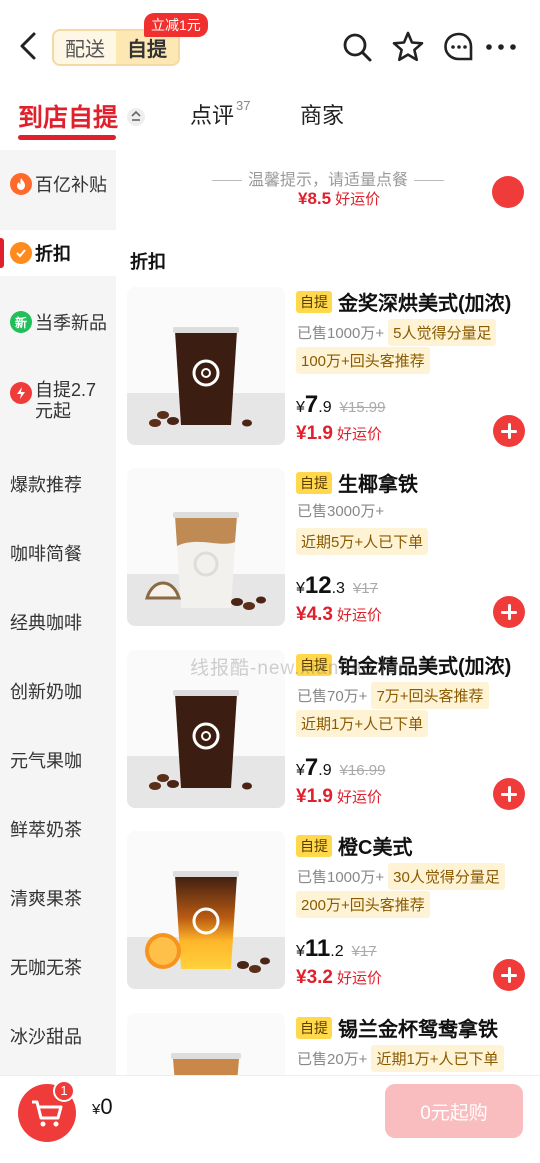 The height and width of the screenshot is (1163, 540). I want to click on prev-add-button, so click(508, 192).